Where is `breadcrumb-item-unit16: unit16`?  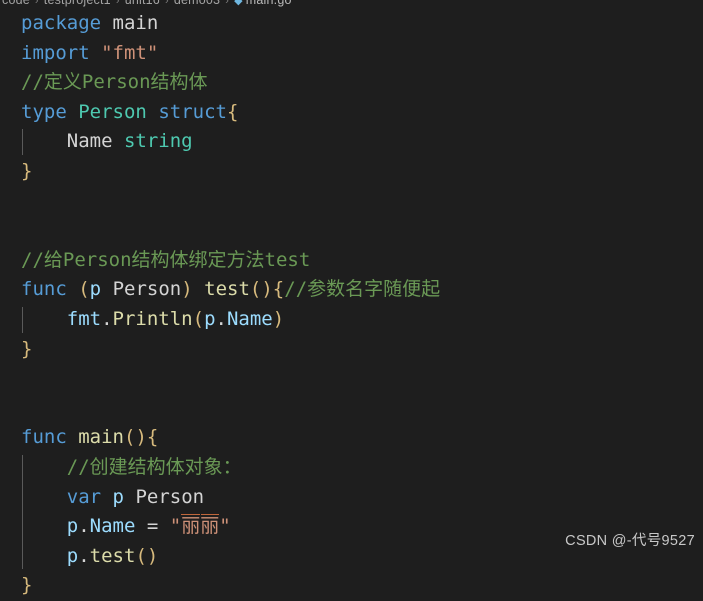
breadcrumb-item-unit16: unit16 is located at coordinates (142, 3).